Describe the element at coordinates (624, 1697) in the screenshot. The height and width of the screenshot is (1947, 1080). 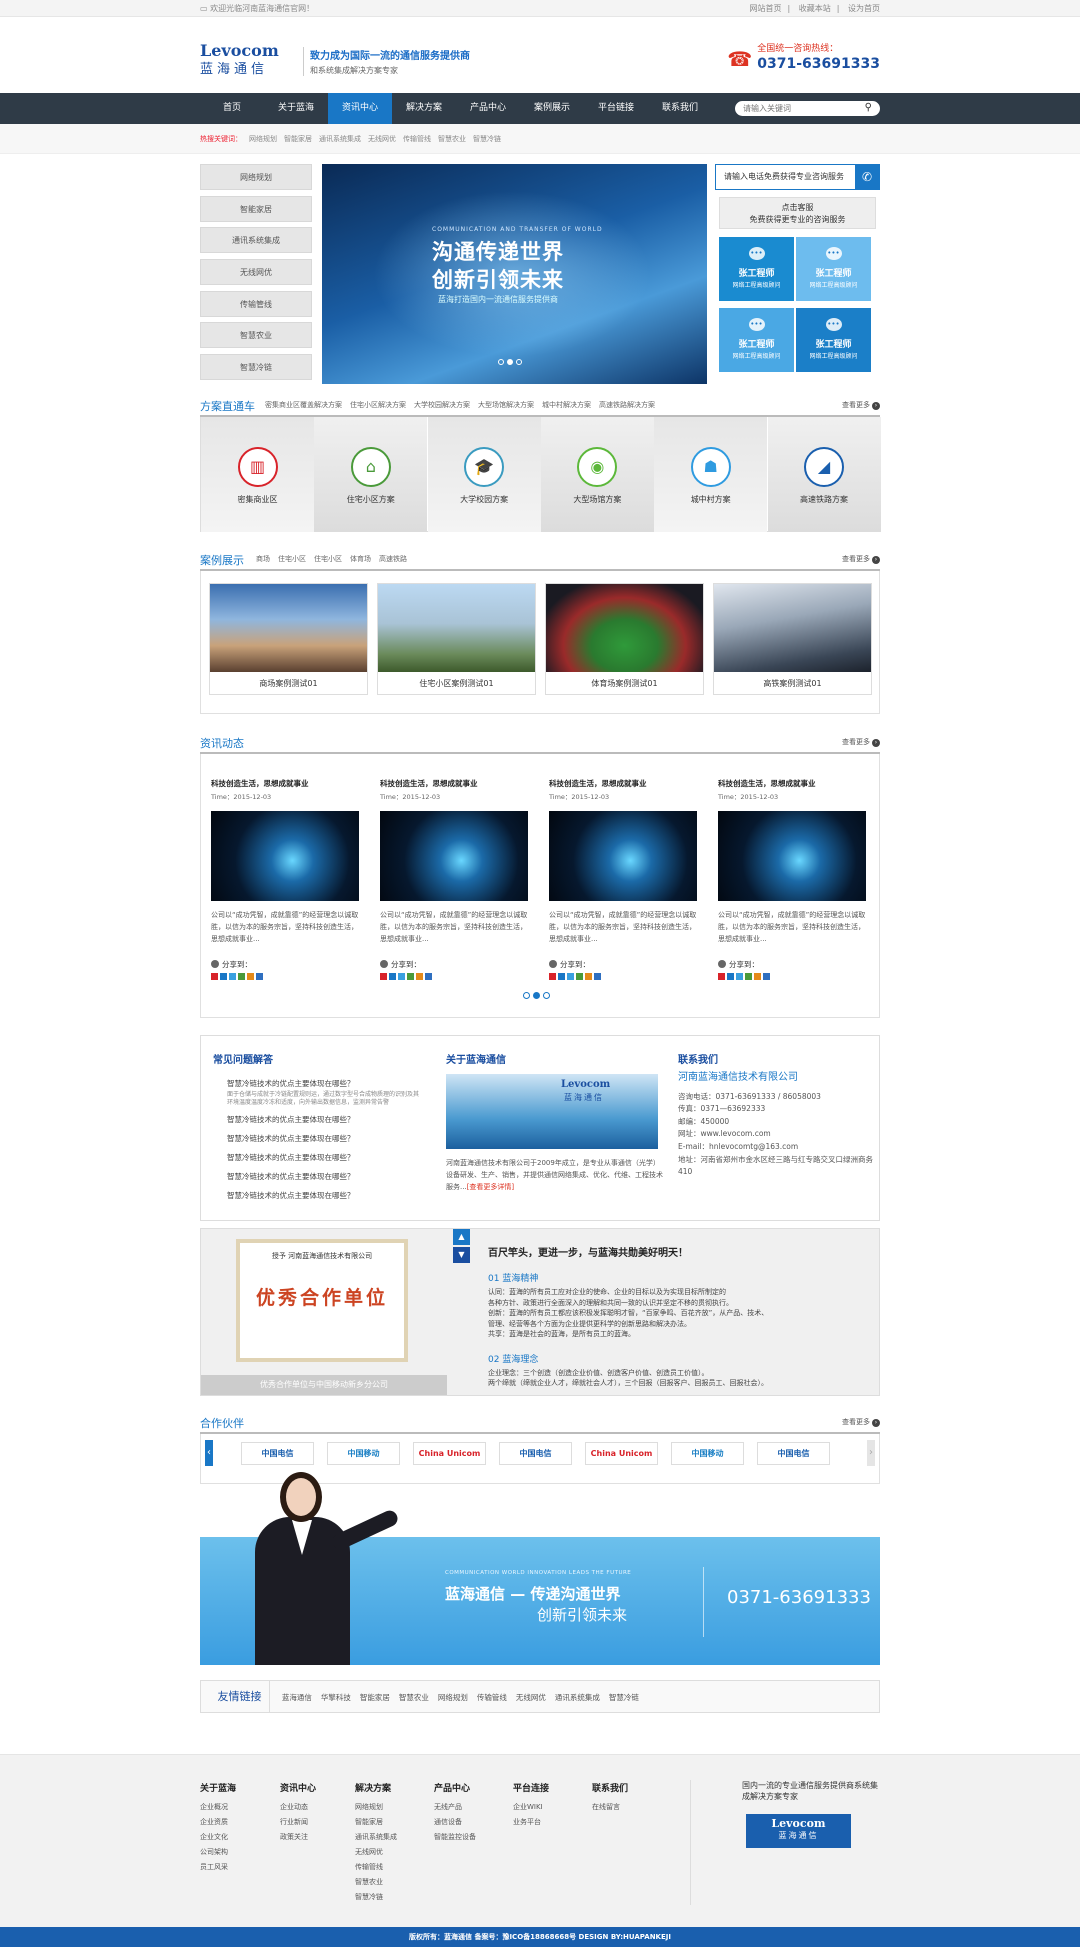
I see `friend-link: 智慧冷链` at that location.